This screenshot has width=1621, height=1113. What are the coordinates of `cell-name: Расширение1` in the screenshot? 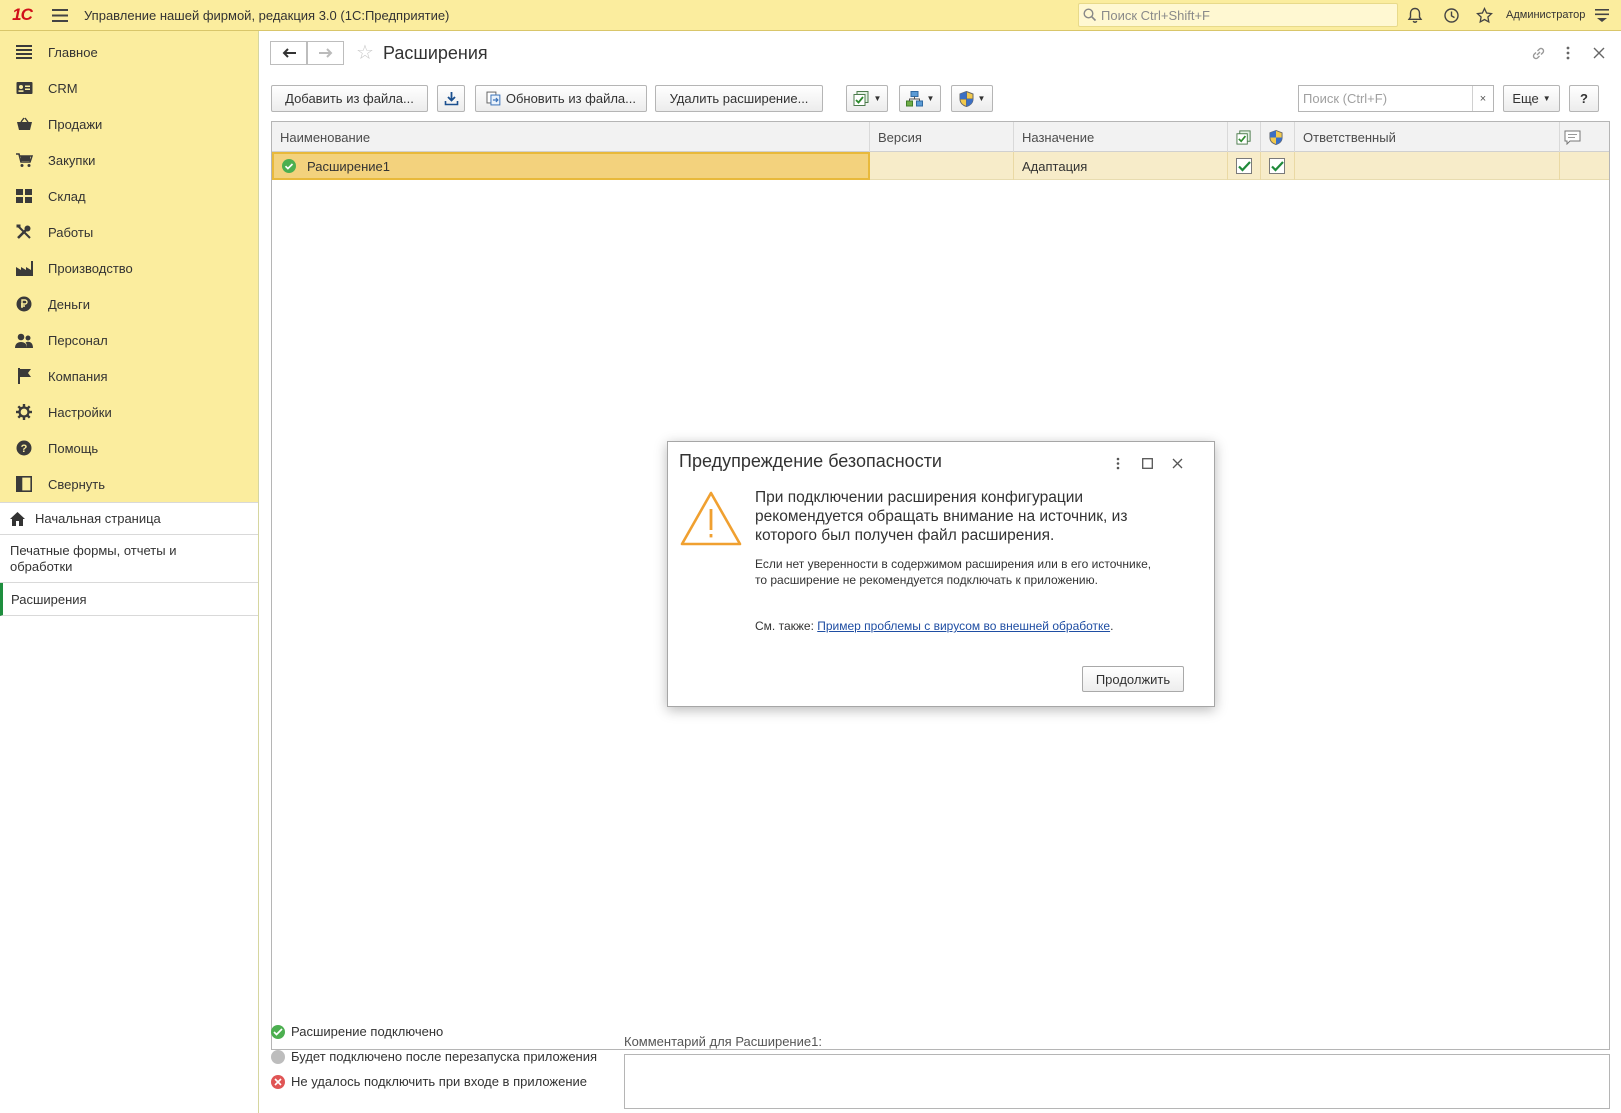 It's located at (571, 166).